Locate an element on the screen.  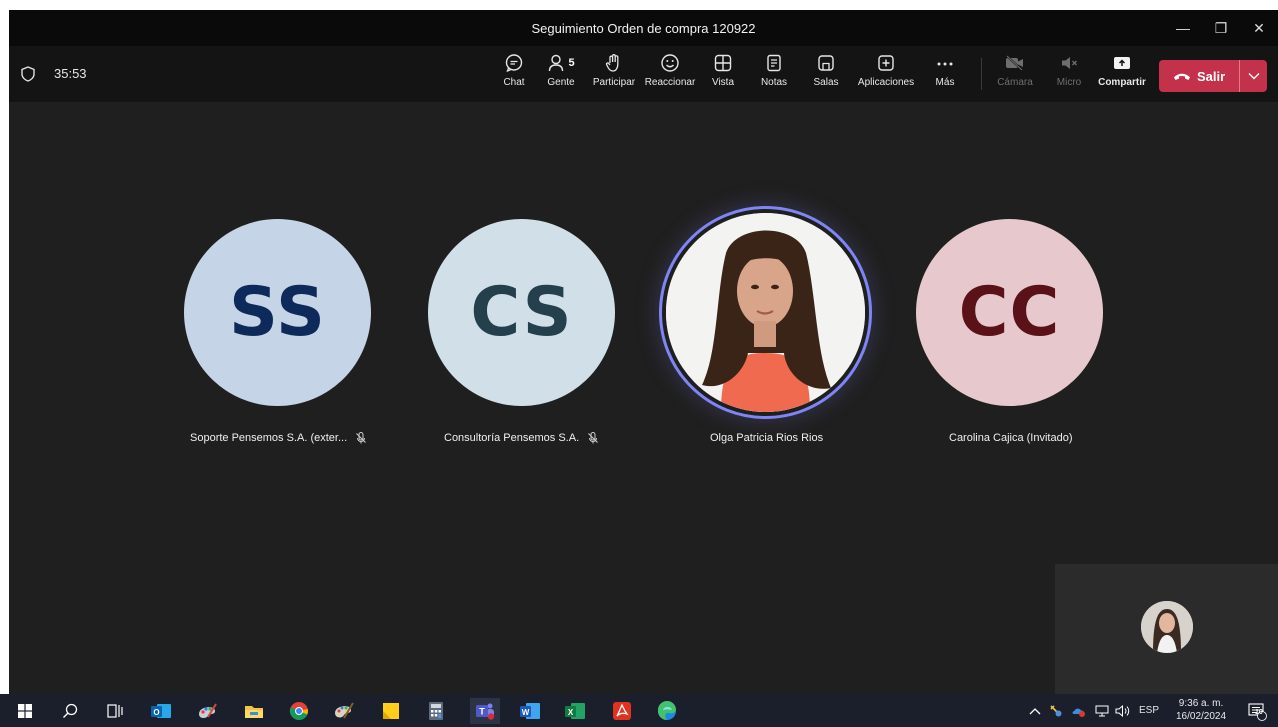
leave-button: Salir is located at coordinates (1213, 76).